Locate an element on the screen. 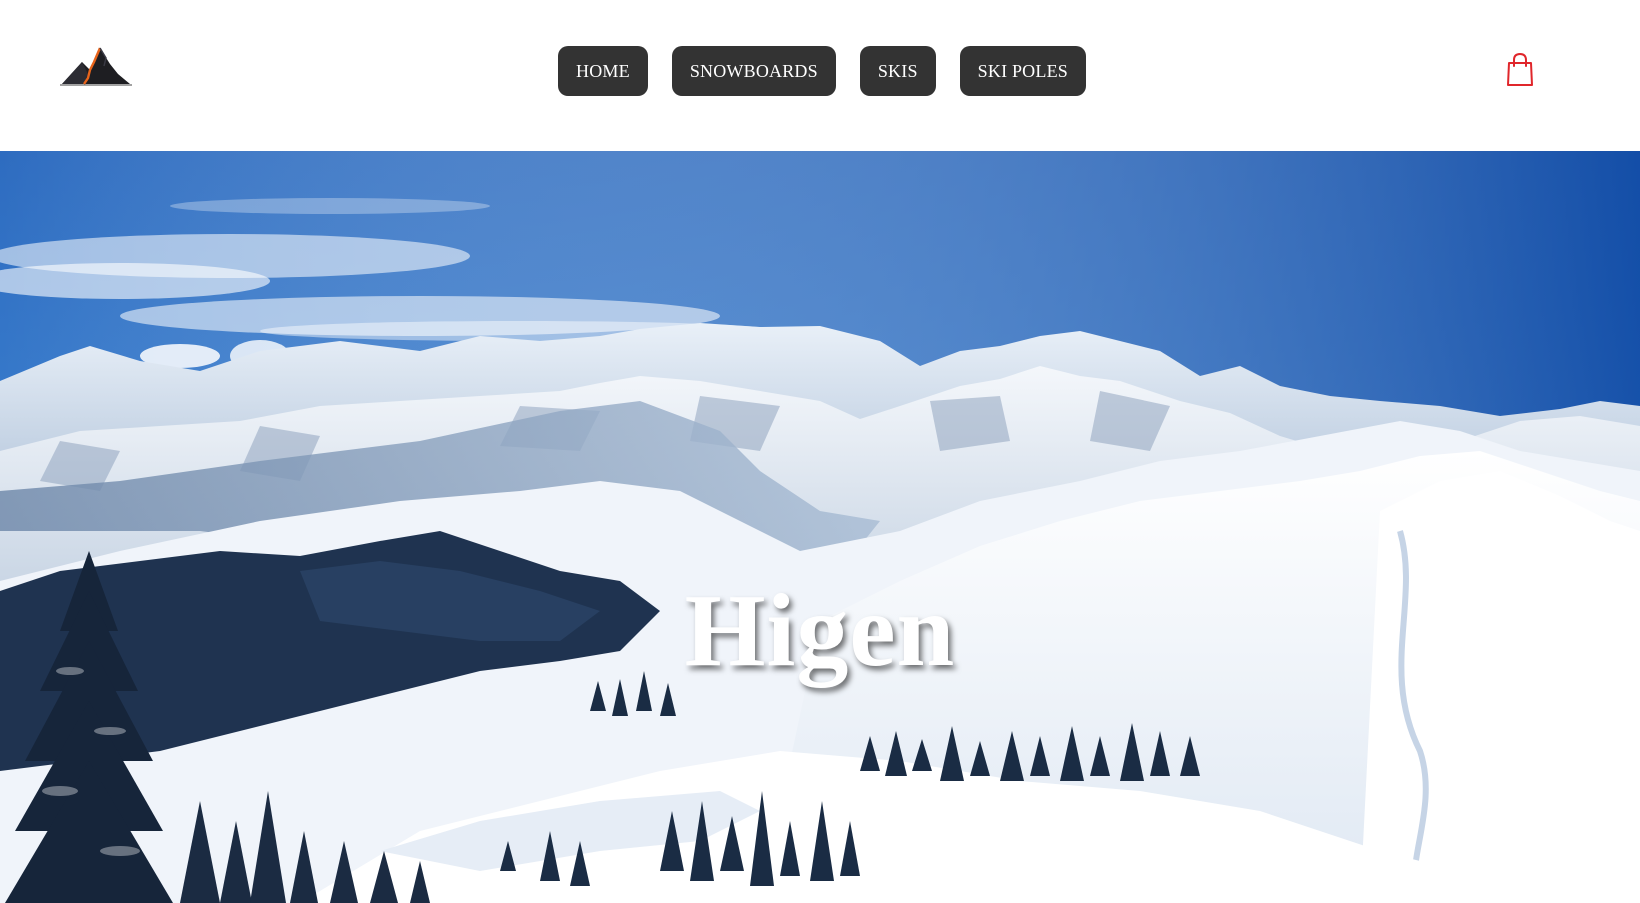 The width and height of the screenshot is (1640, 903). site-logo is located at coordinates (96, 66).